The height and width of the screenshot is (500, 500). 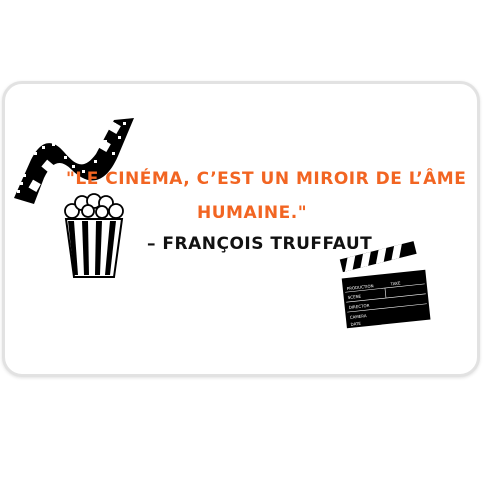 I want to click on popcorn-icon, so click(x=94, y=235).